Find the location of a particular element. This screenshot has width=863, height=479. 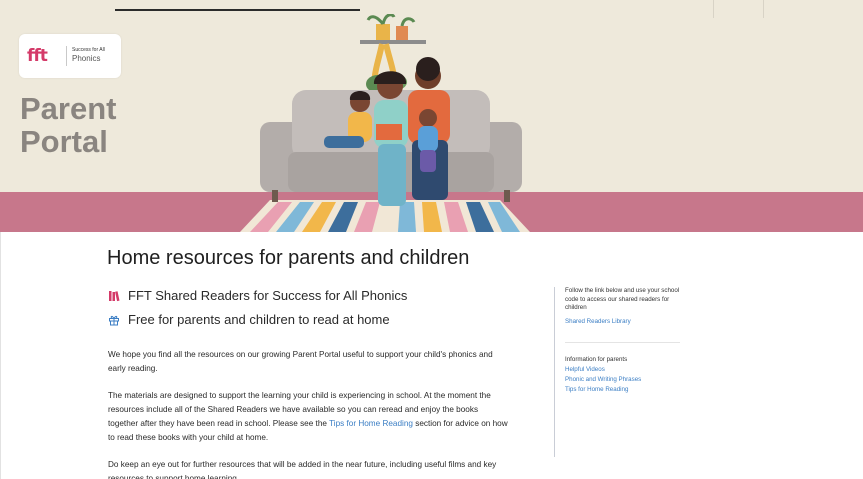

portal-title: Parent Portal is located at coordinates (68, 125).